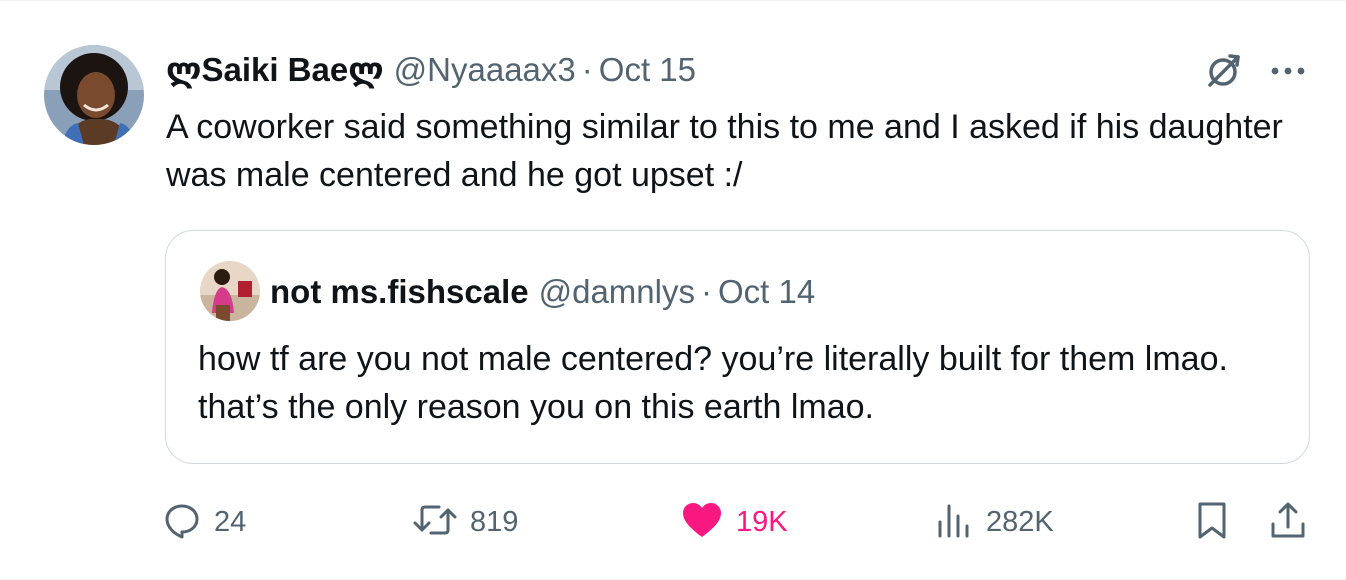  What do you see at coordinates (1224, 71) in the screenshot?
I see `grok-icon` at bounding box center [1224, 71].